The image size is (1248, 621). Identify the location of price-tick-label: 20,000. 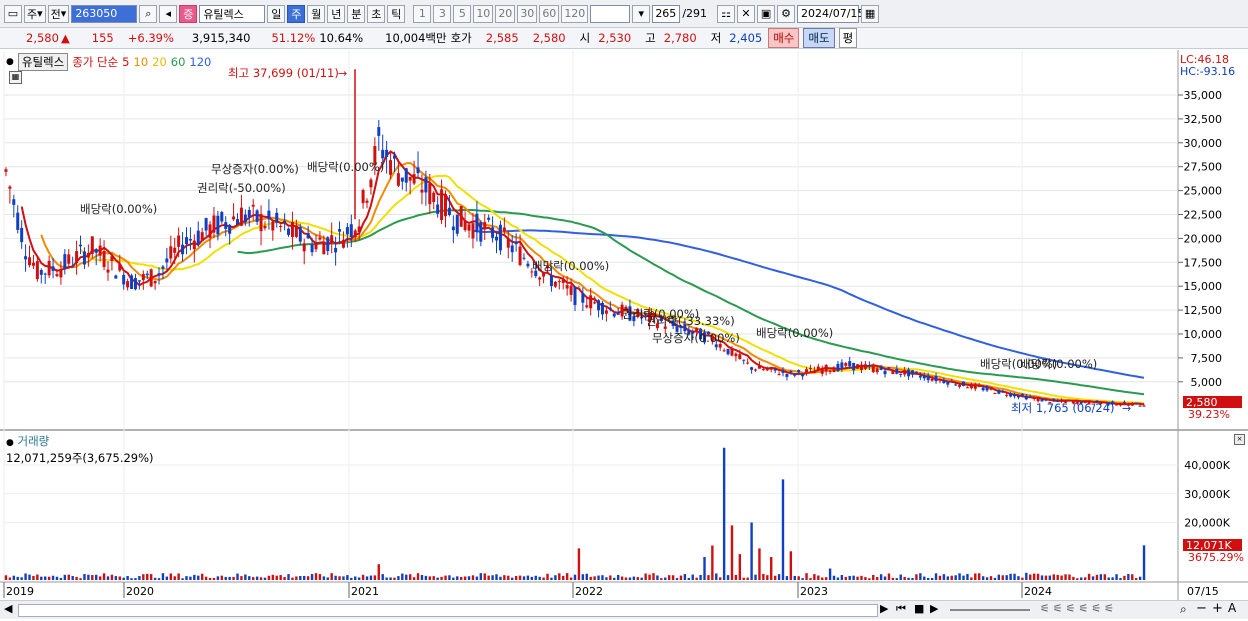
(1203, 238).